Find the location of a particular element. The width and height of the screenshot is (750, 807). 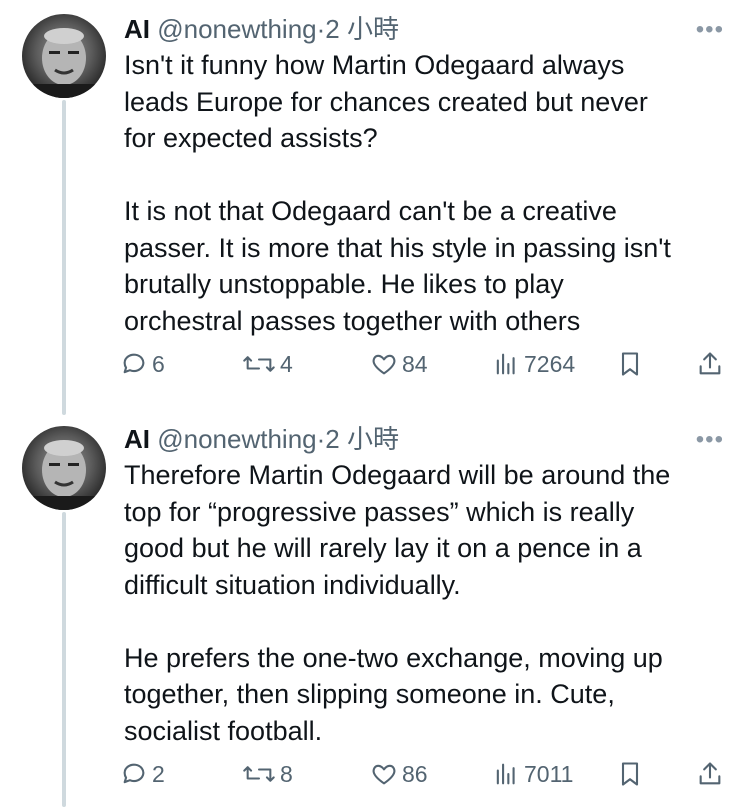

repost-count: 4 is located at coordinates (286, 363).